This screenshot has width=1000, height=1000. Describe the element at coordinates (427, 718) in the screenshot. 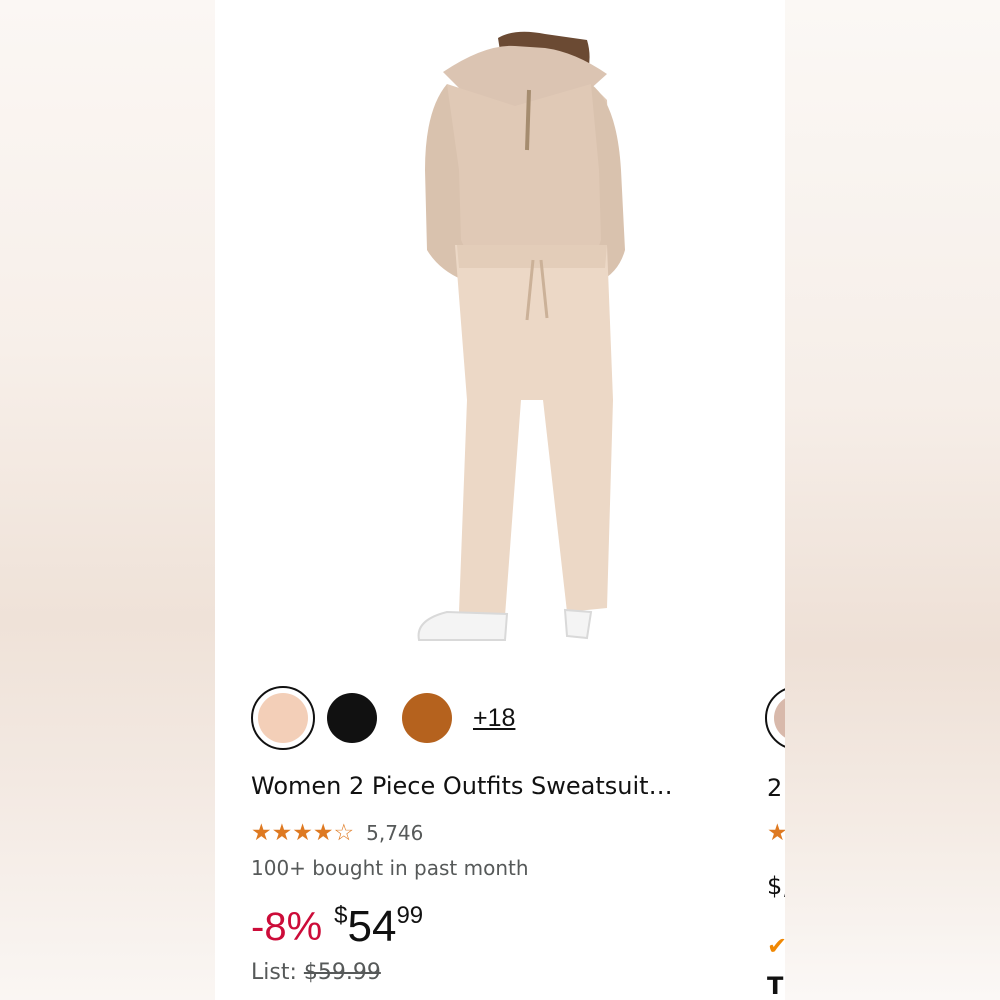

I see `swatch-brown` at that location.